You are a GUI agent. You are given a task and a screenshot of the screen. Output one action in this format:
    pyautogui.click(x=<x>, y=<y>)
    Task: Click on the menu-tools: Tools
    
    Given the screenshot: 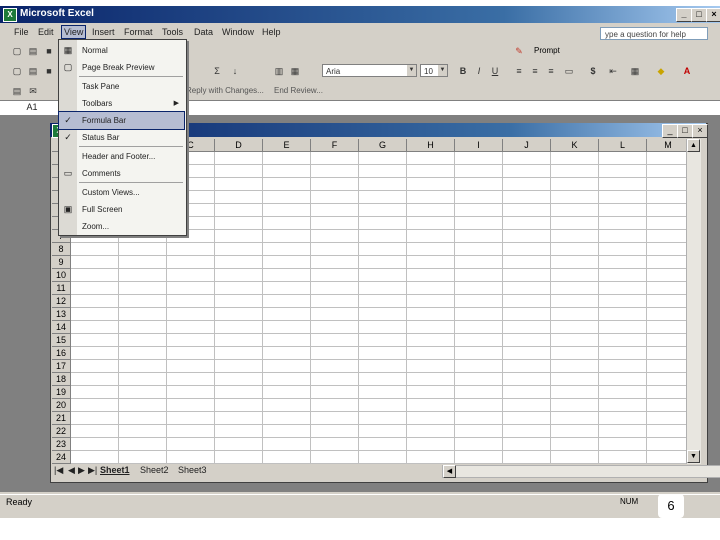 What is the action you would take?
    pyautogui.click(x=172, y=32)
    